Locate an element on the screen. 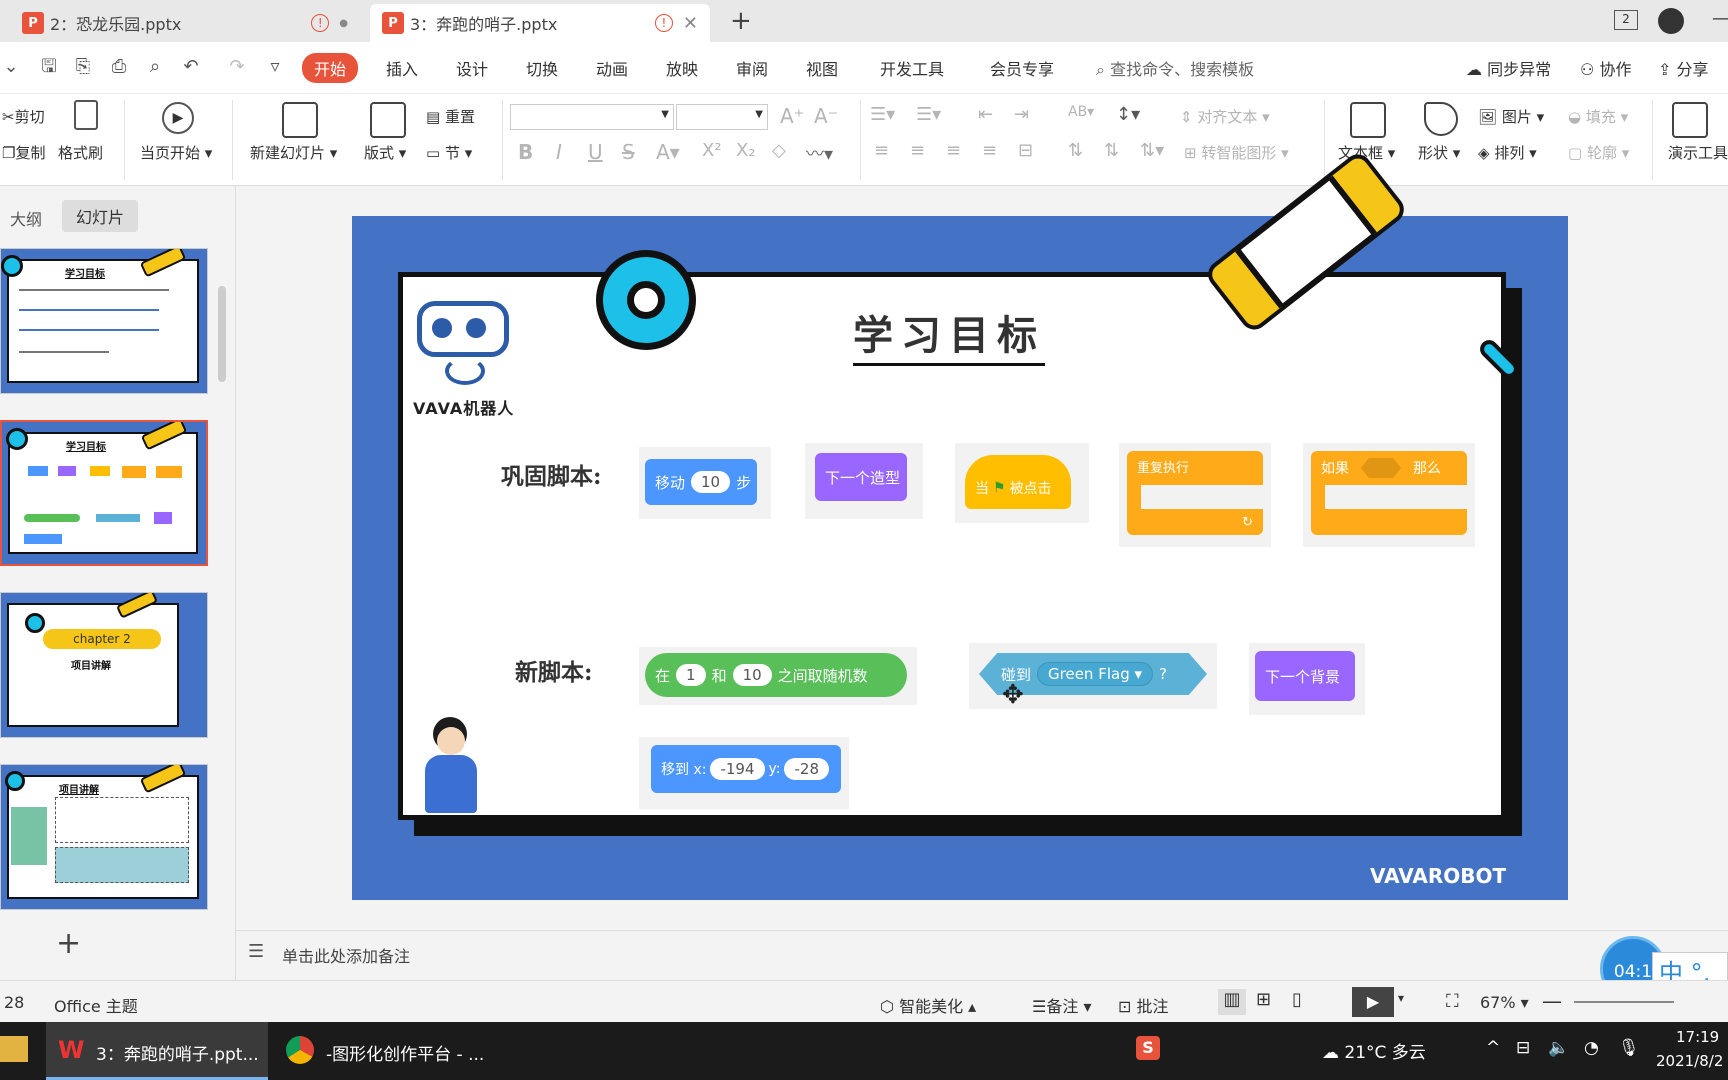 The height and width of the screenshot is (1080, 1728). strikethrough-icon: S is located at coordinates (628, 152).